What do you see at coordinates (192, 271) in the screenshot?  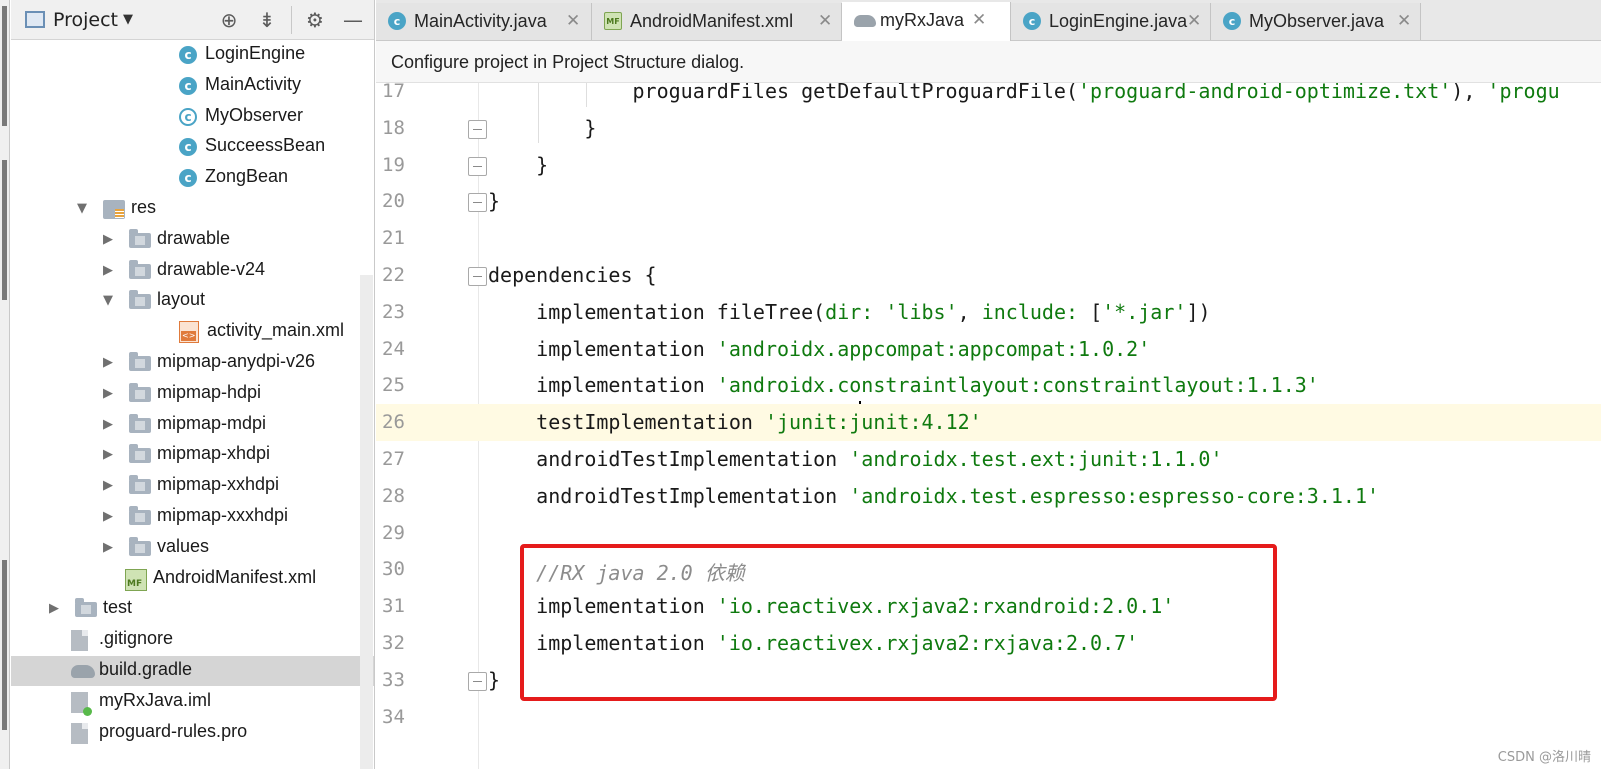 I see `tree-item-drawable-v24: ▶ drawable-v24` at bounding box center [192, 271].